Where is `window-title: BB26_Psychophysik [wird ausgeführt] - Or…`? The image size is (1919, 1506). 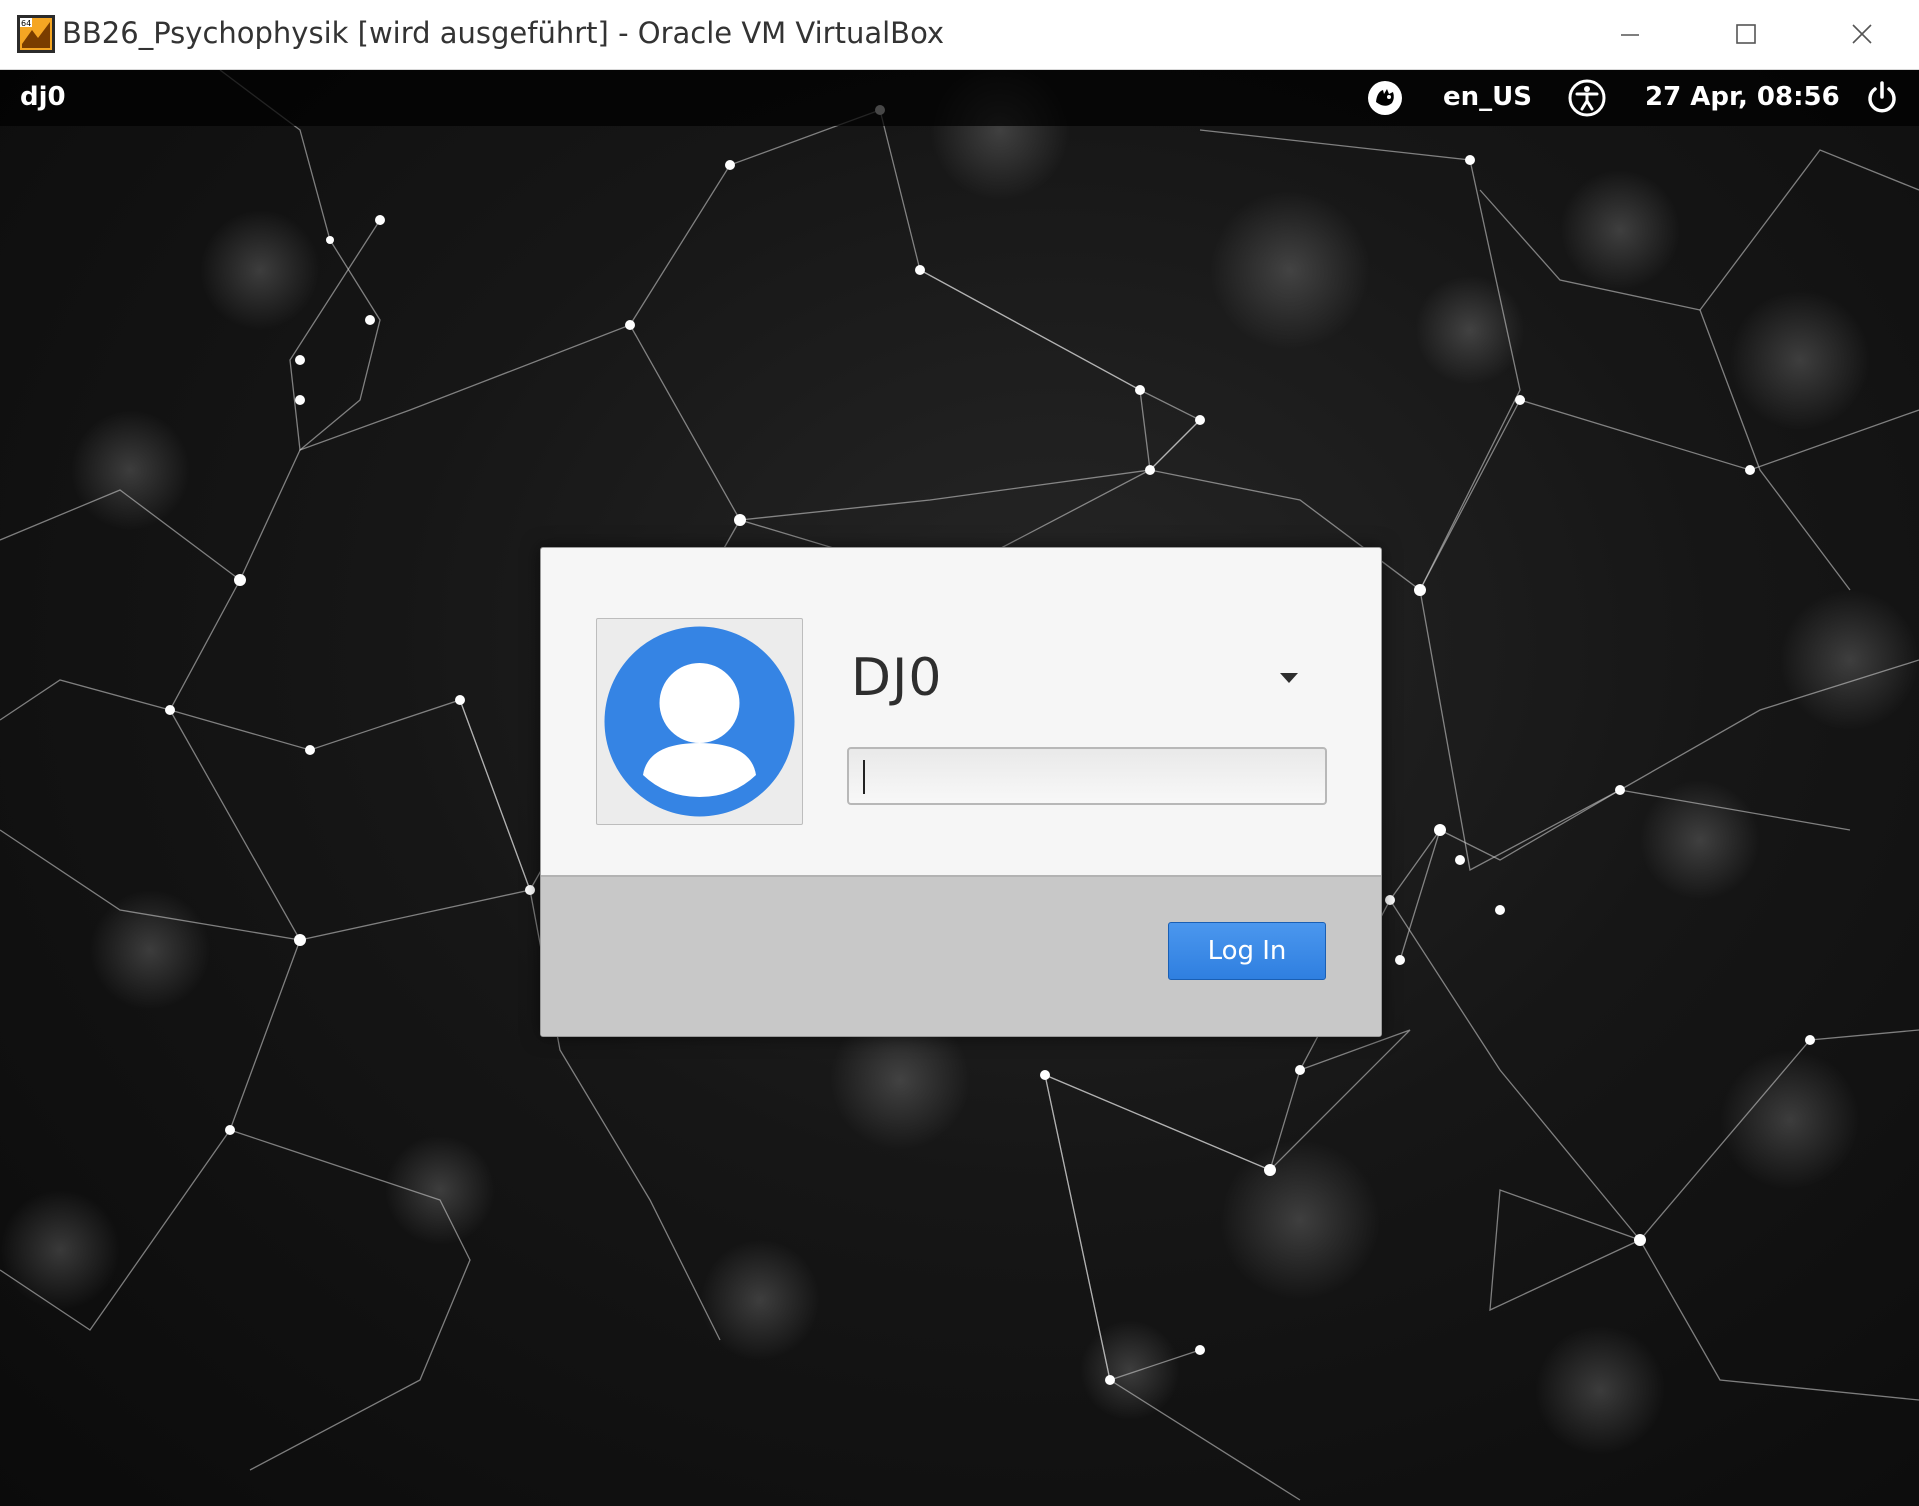
window-title: BB26_Psychophysik [wird ausgeführt] - Or… is located at coordinates (503, 33).